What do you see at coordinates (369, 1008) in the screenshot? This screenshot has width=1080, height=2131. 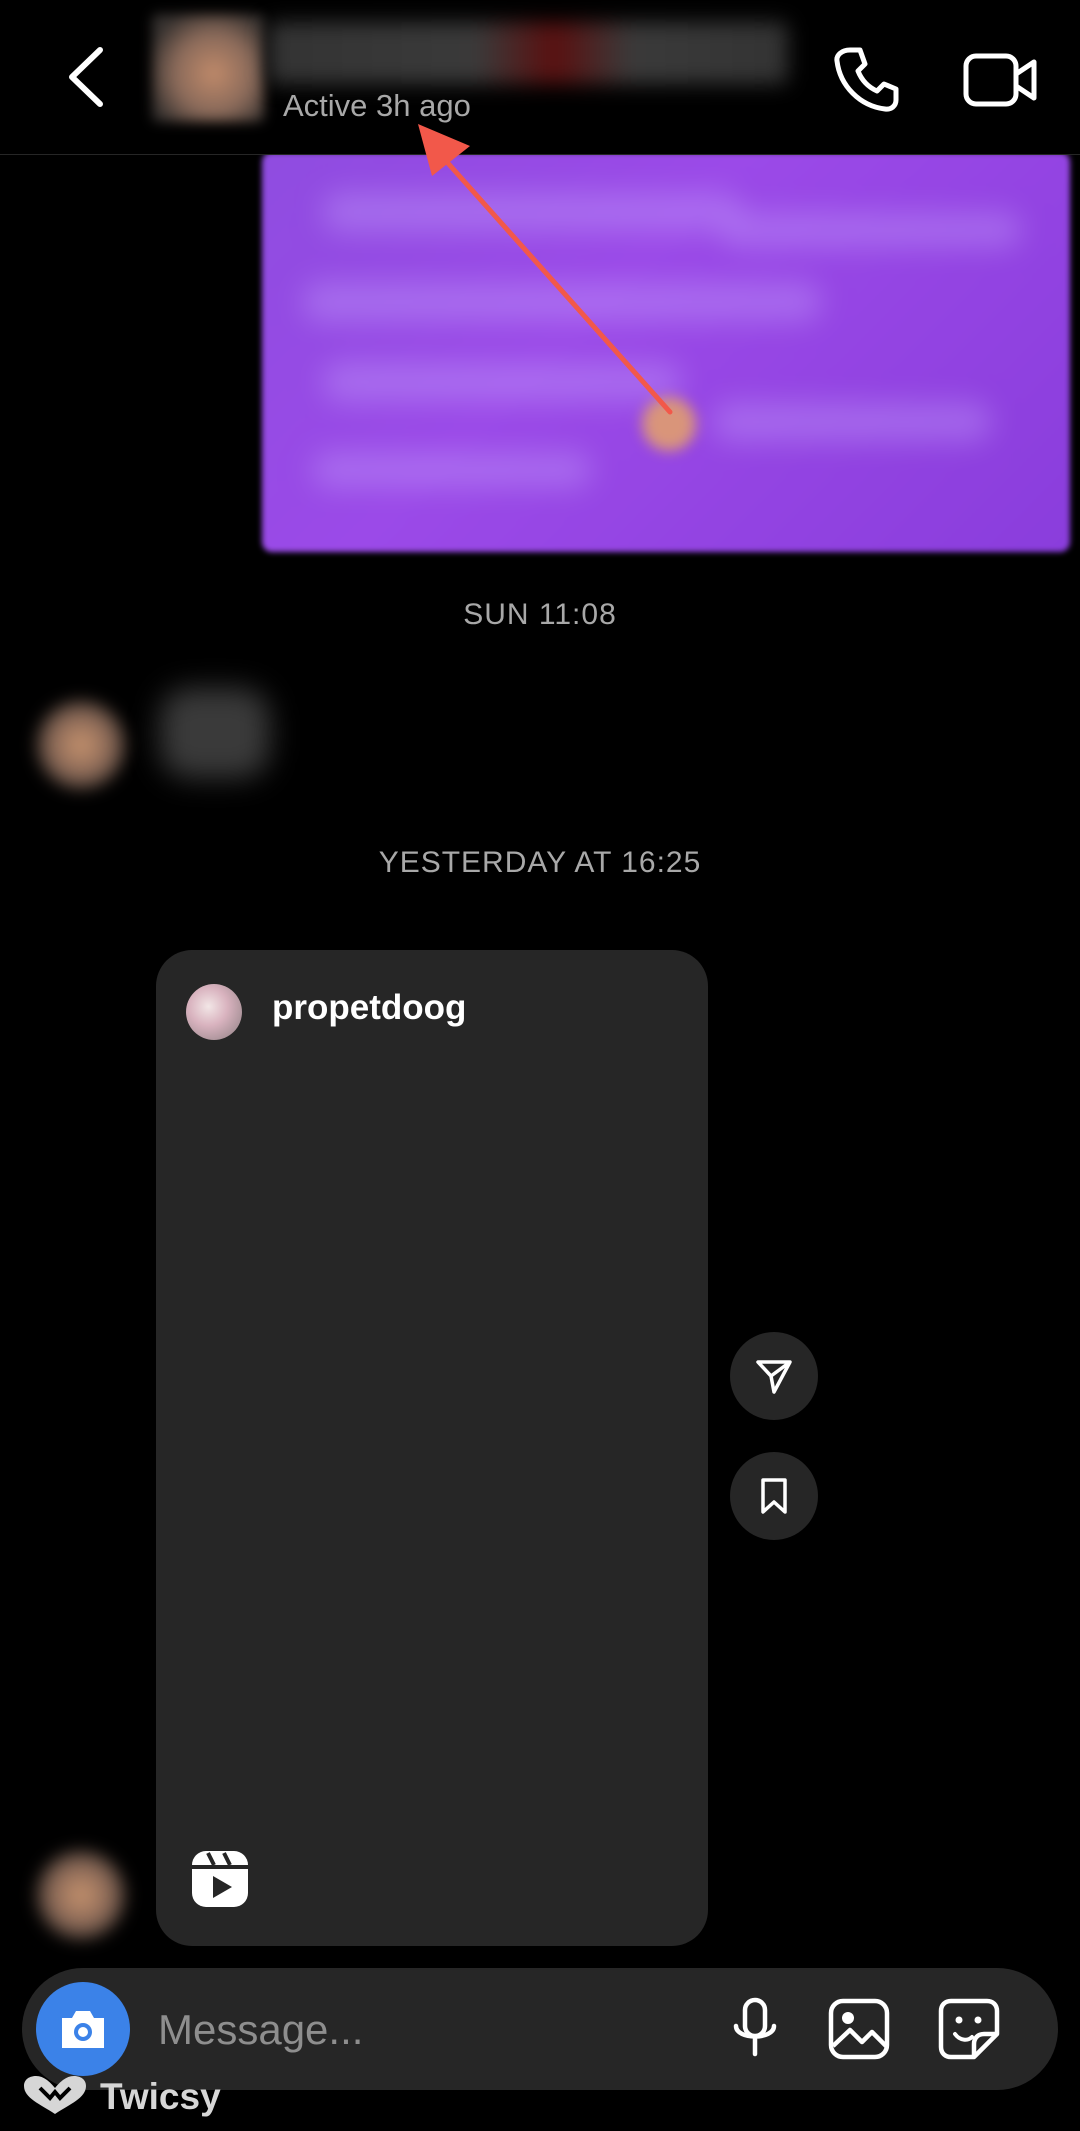 I see `reel-author-username: propetdoog` at bounding box center [369, 1008].